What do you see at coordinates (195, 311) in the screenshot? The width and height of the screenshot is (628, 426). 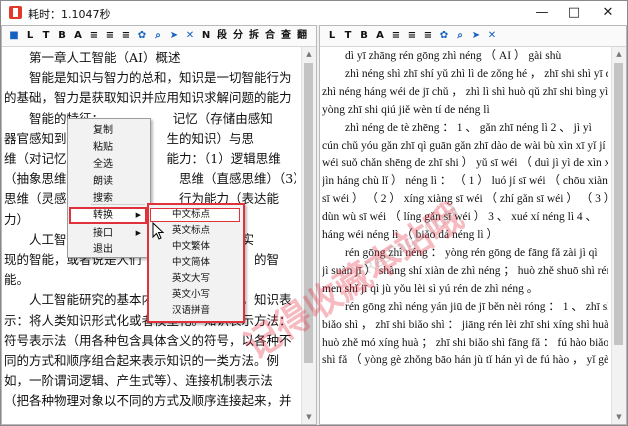 I see `submenu-item: 汉语拼音` at bounding box center [195, 311].